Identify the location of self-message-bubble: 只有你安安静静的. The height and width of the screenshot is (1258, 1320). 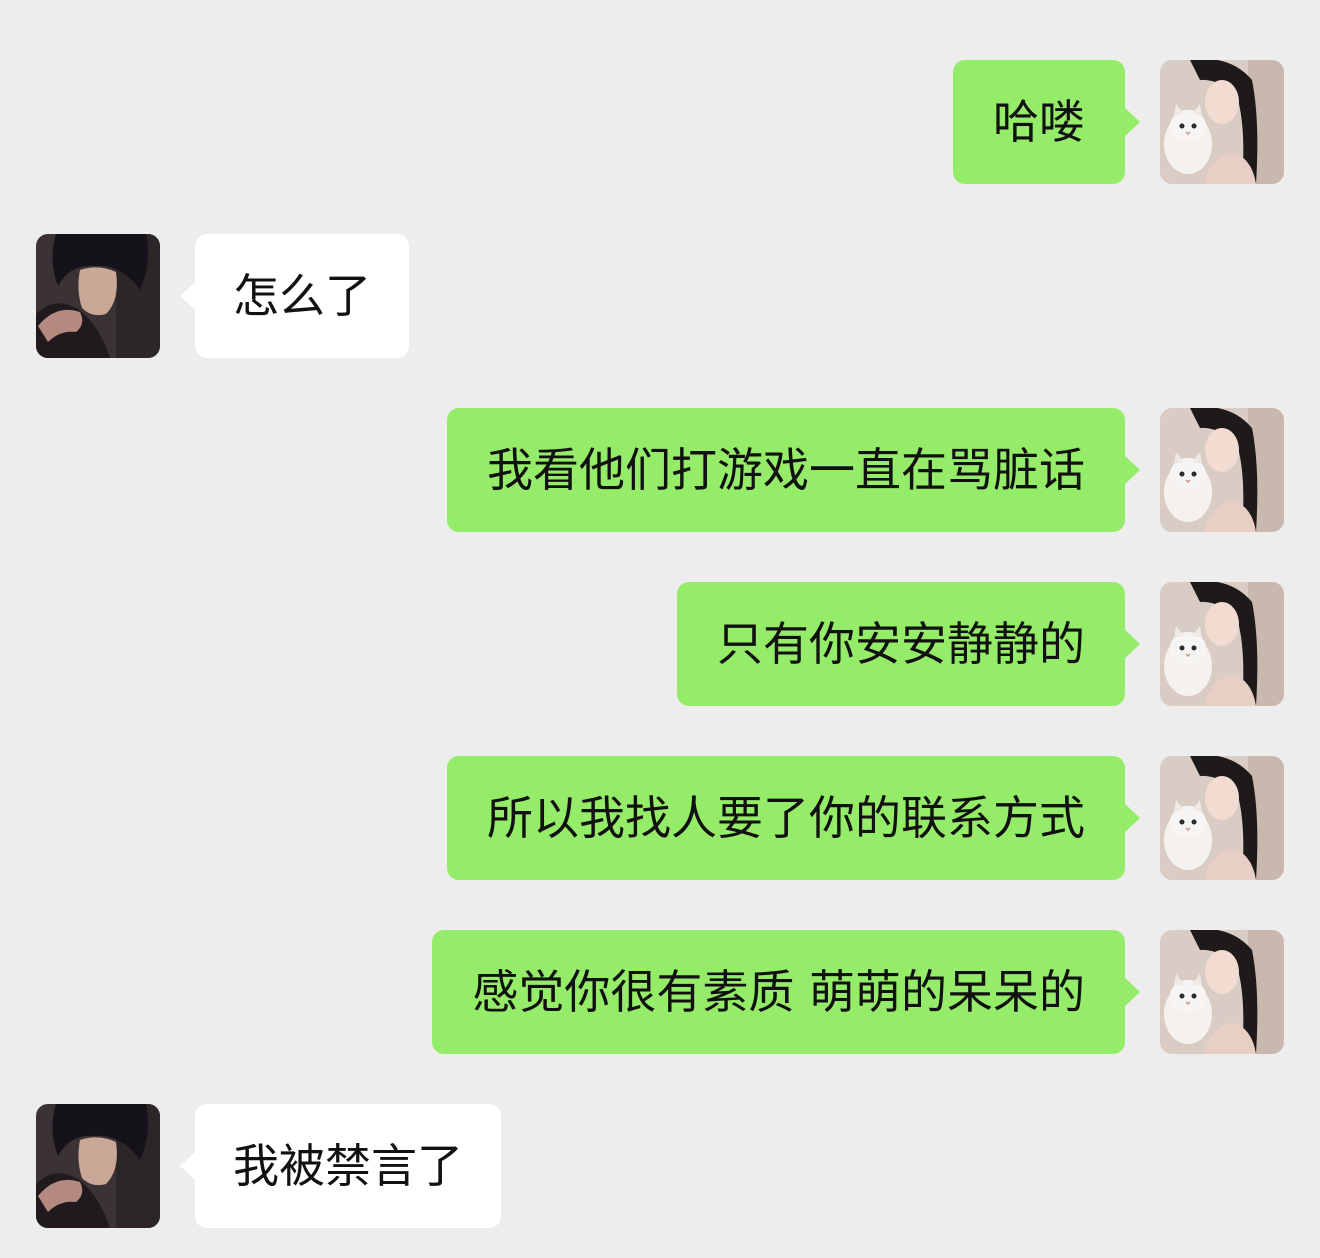
(901, 644).